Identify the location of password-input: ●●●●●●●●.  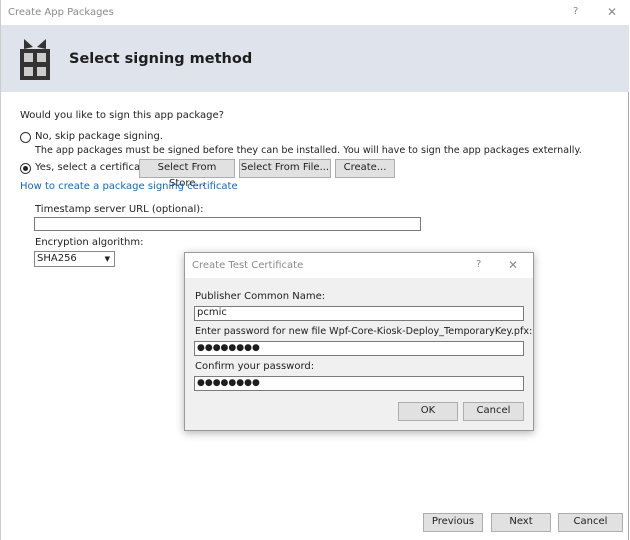
(359, 348).